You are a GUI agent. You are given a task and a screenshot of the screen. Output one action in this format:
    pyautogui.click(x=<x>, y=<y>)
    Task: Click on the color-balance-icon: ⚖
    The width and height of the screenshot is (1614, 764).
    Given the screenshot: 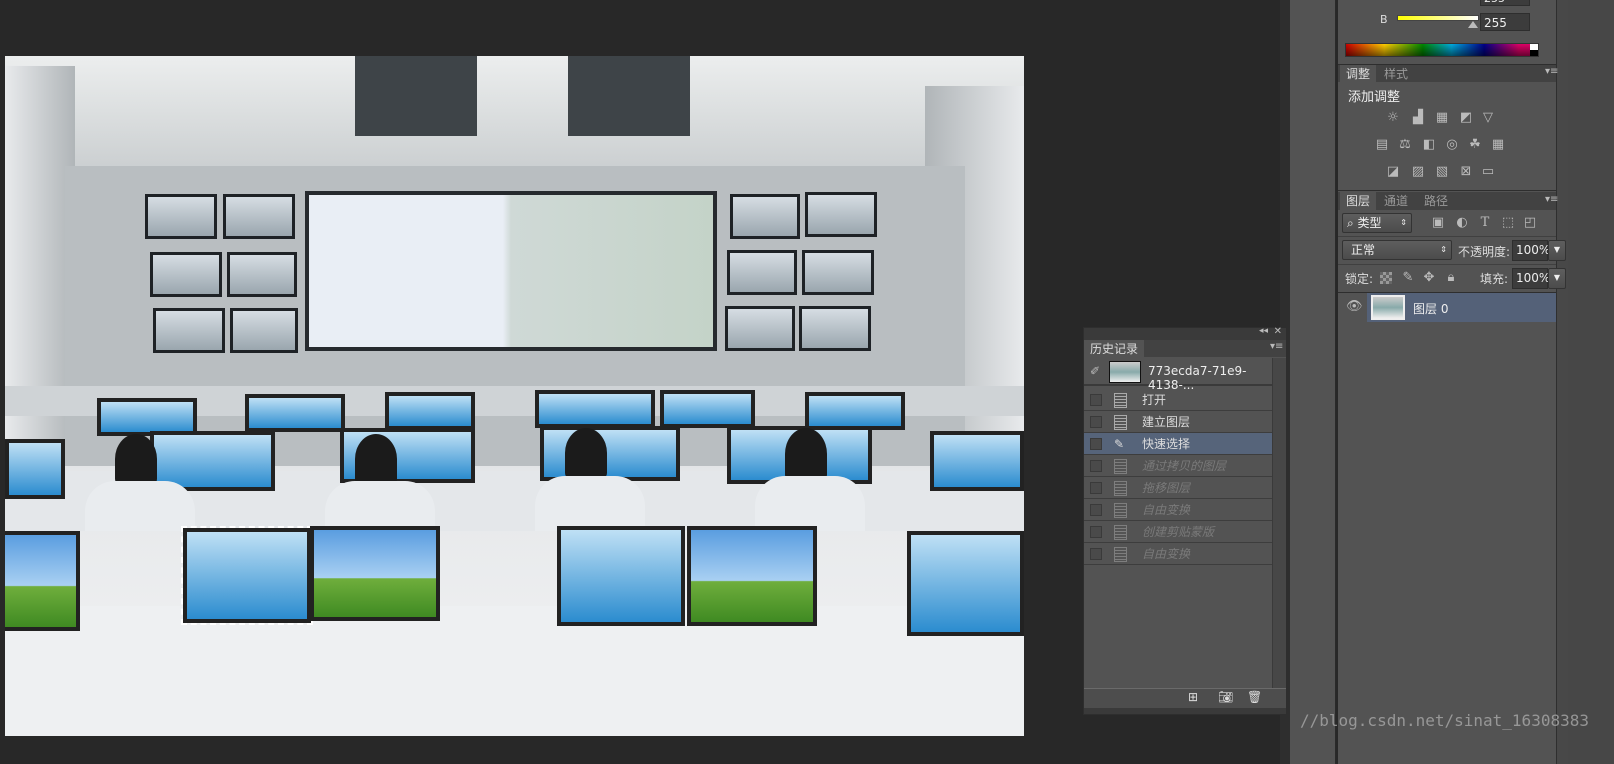 What is the action you would take?
    pyautogui.click(x=1405, y=145)
    